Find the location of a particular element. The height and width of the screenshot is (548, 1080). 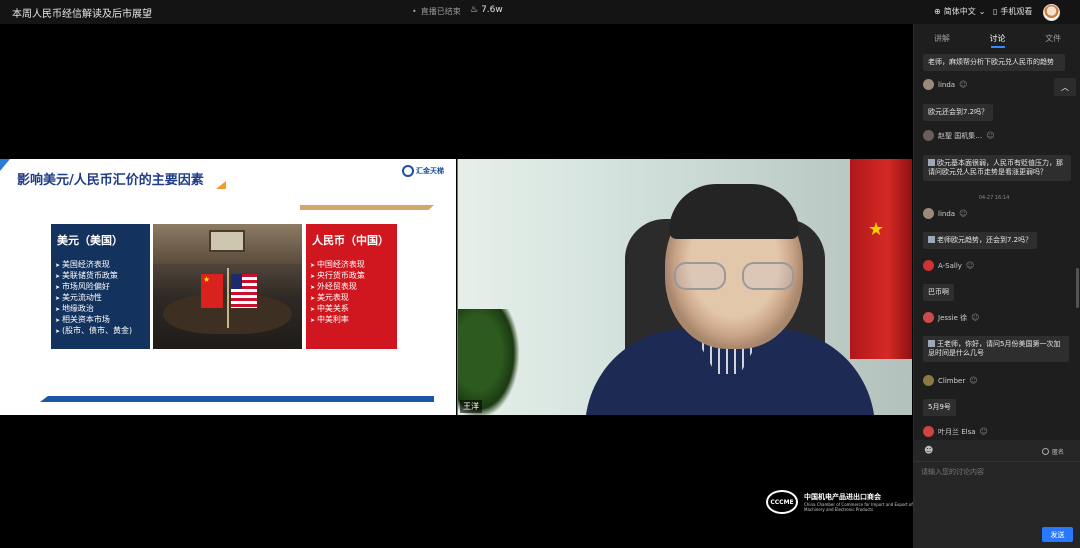

anonymous-toggle: 匿名 is located at coordinates (1053, 451).